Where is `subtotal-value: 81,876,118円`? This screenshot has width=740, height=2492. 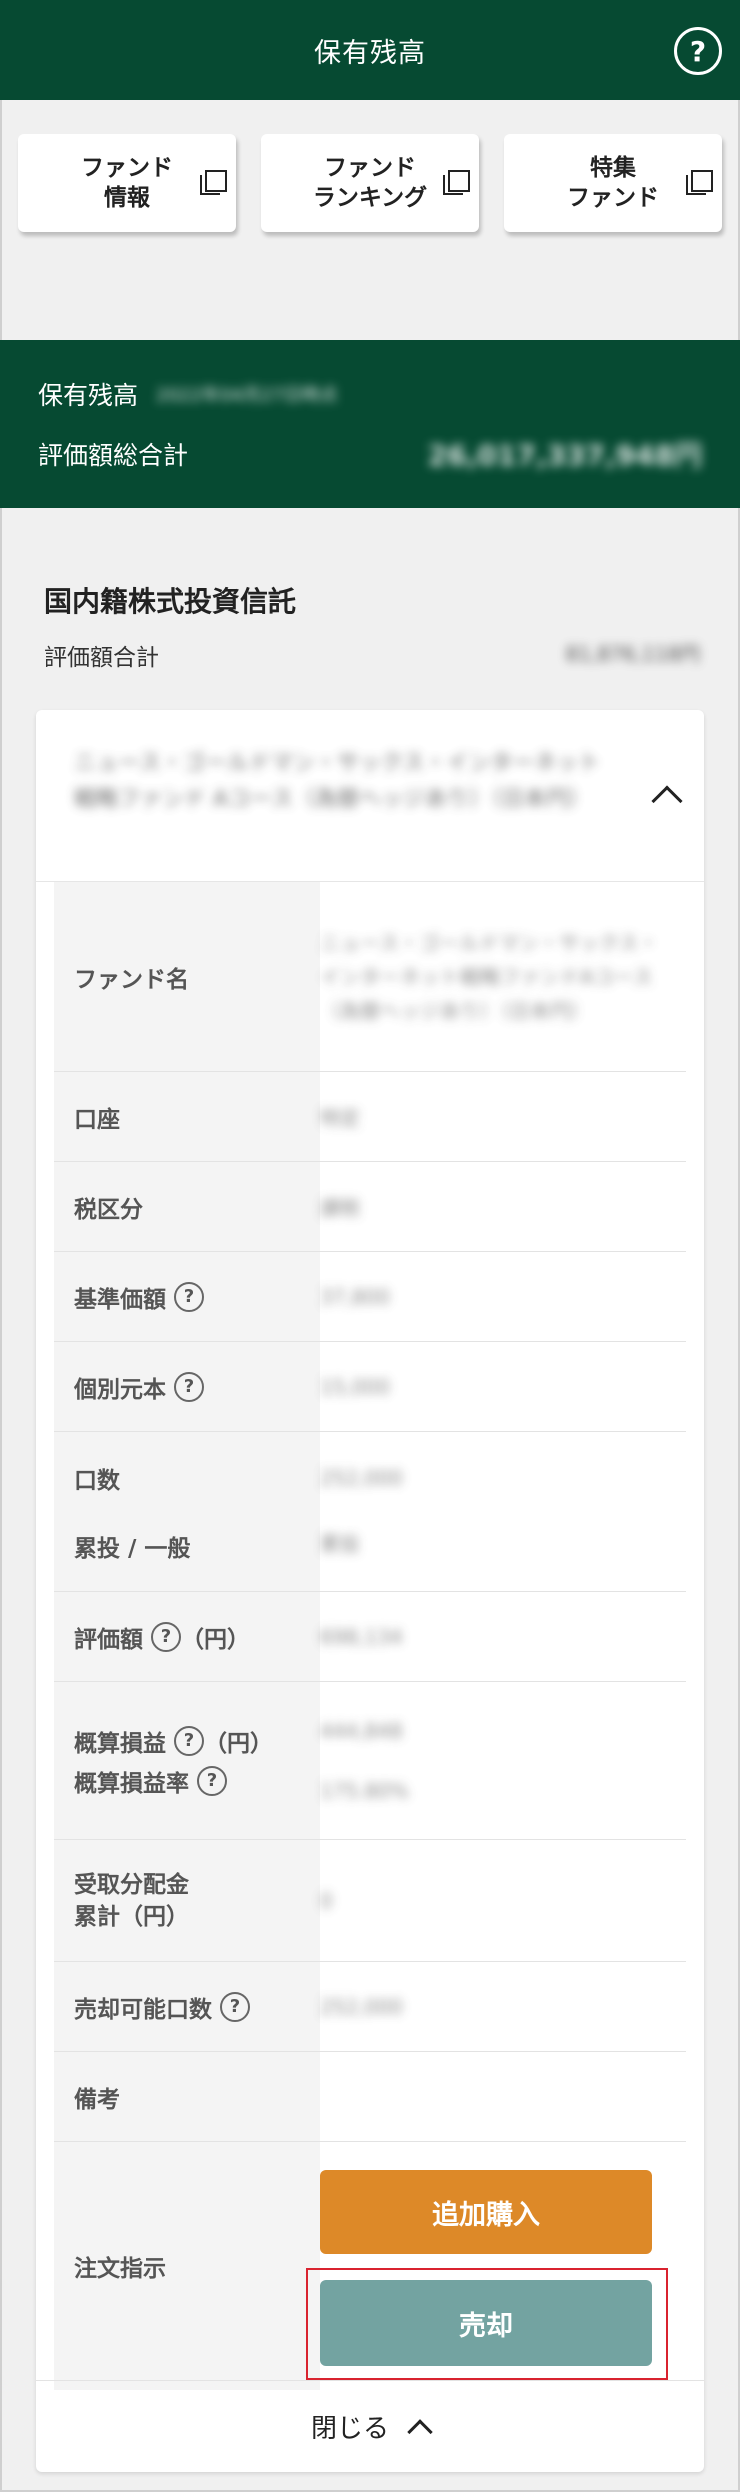
subtotal-value: 81,876,118円 is located at coordinates (632, 654).